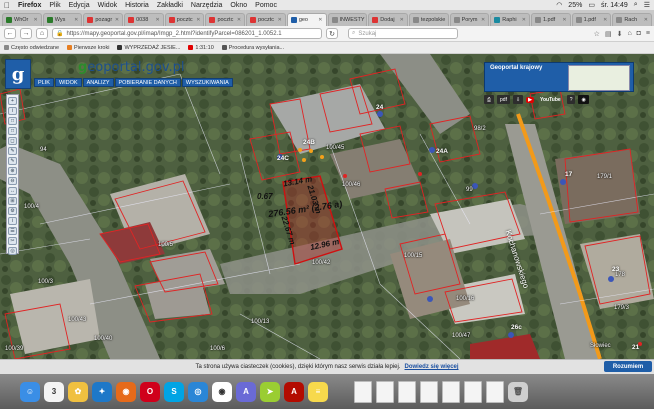  What do you see at coordinates (648, 34) in the screenshot?
I see `hamburger-menu-icon: ≡` at bounding box center [648, 34].